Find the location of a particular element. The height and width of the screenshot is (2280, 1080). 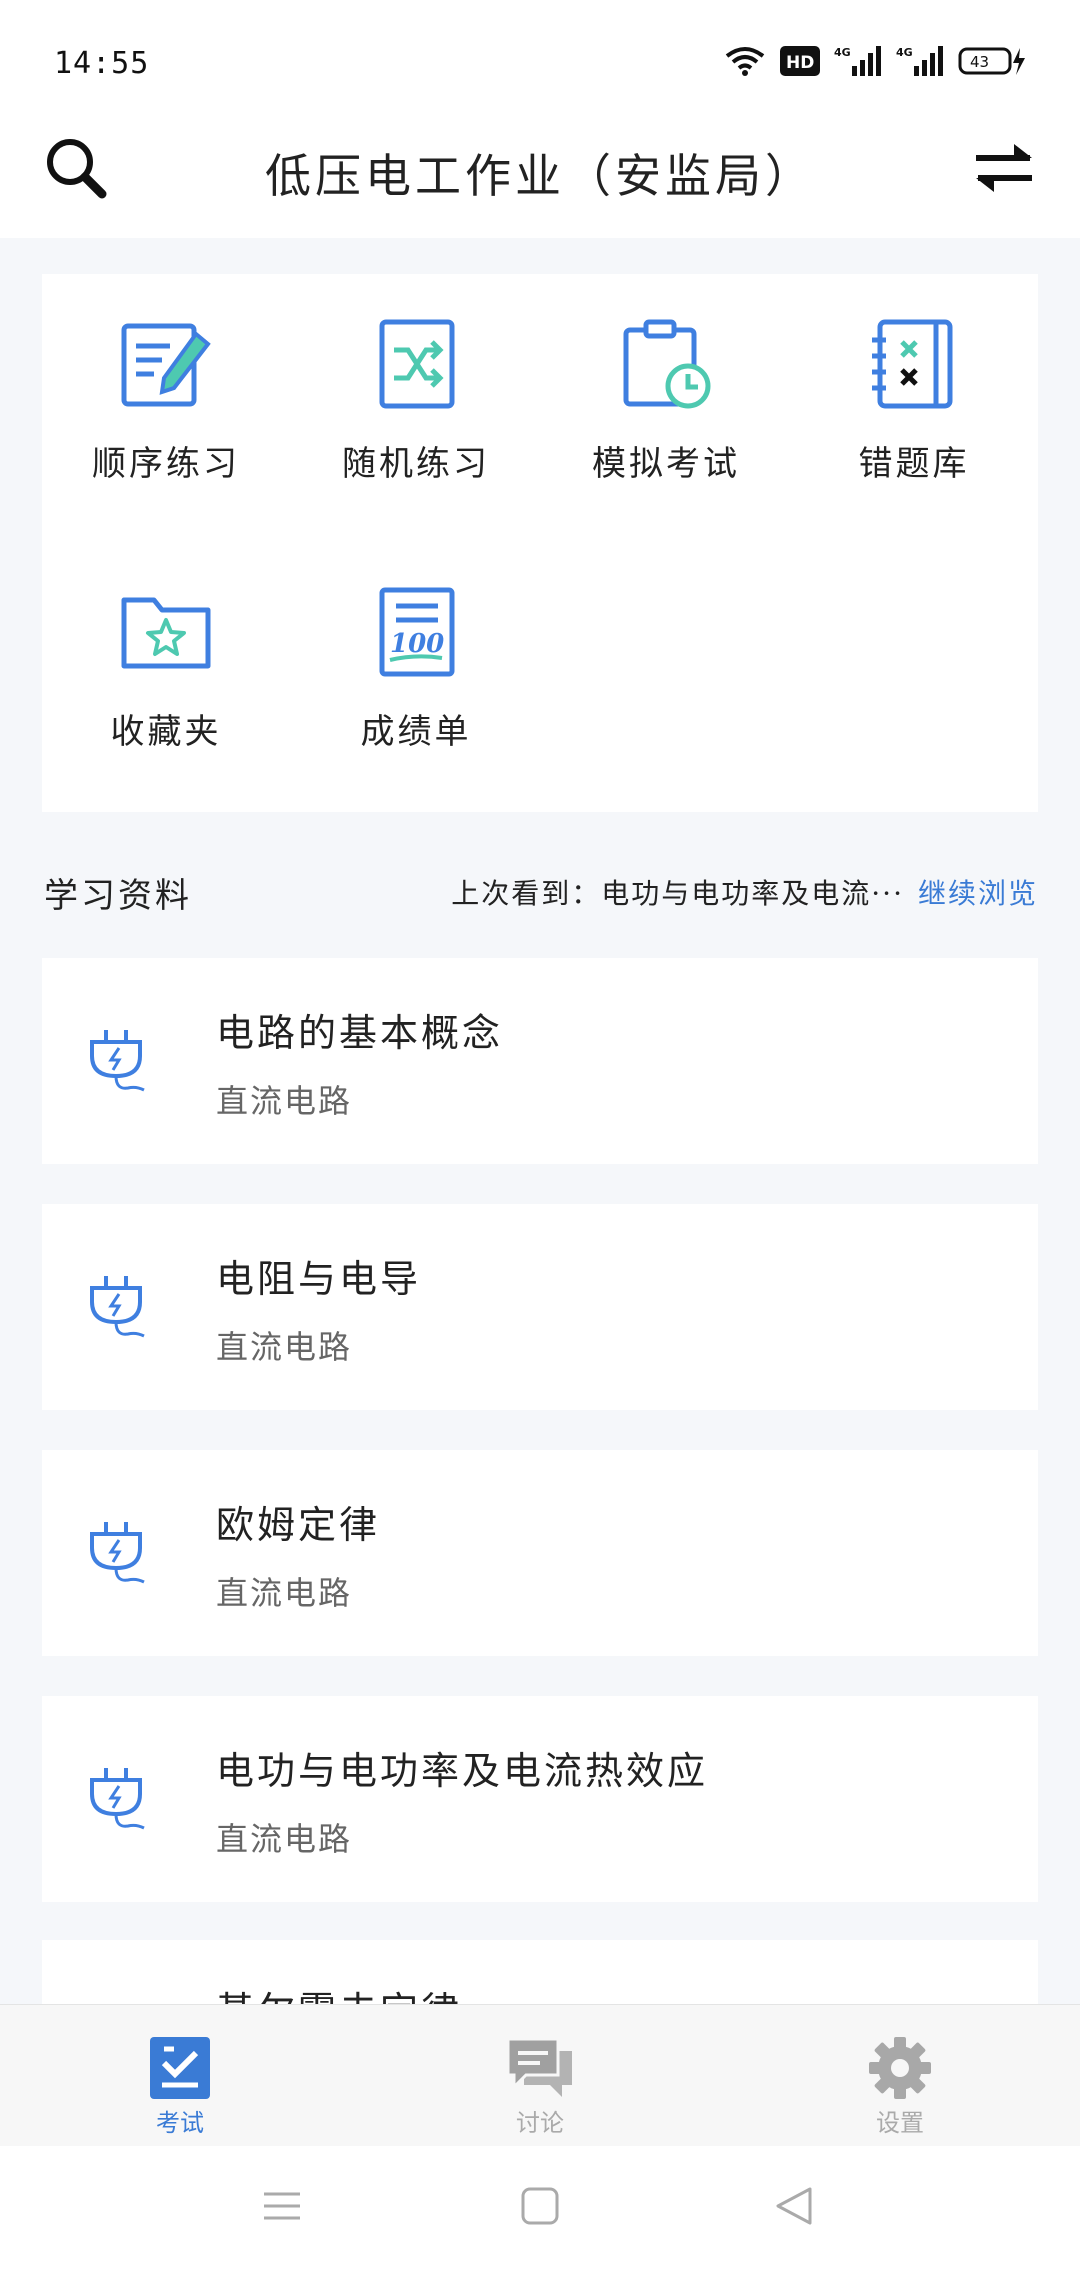

last-viewed: 上次看到：电功与电功率及电流··· 继续浏览 is located at coordinates (744, 892).